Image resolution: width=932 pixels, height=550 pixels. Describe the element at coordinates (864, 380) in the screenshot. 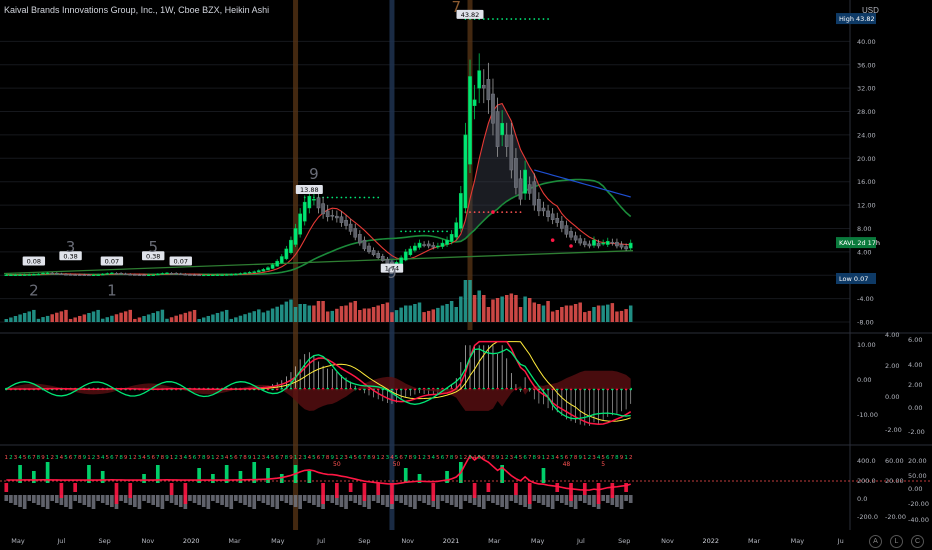

I see `osc-axis-label: 0.00` at that location.